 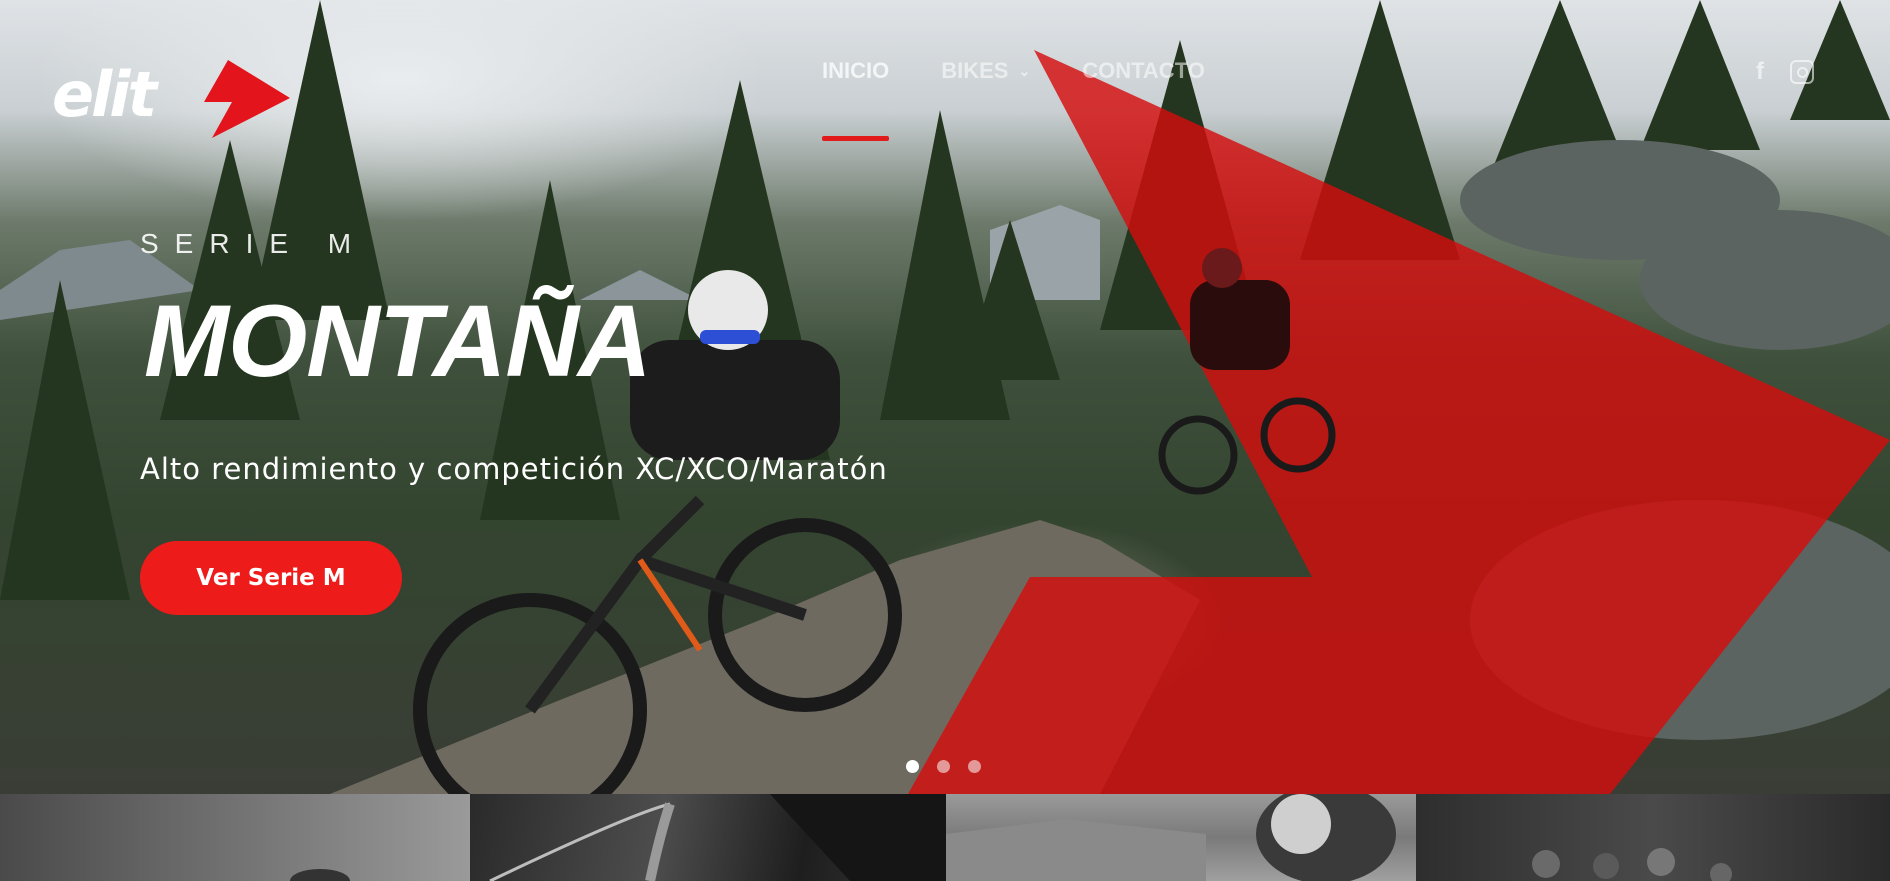 What do you see at coordinates (1039, 98) in the screenshot?
I see `main-nav: INICIO BIKES ⌄ CONTACTO` at bounding box center [1039, 98].